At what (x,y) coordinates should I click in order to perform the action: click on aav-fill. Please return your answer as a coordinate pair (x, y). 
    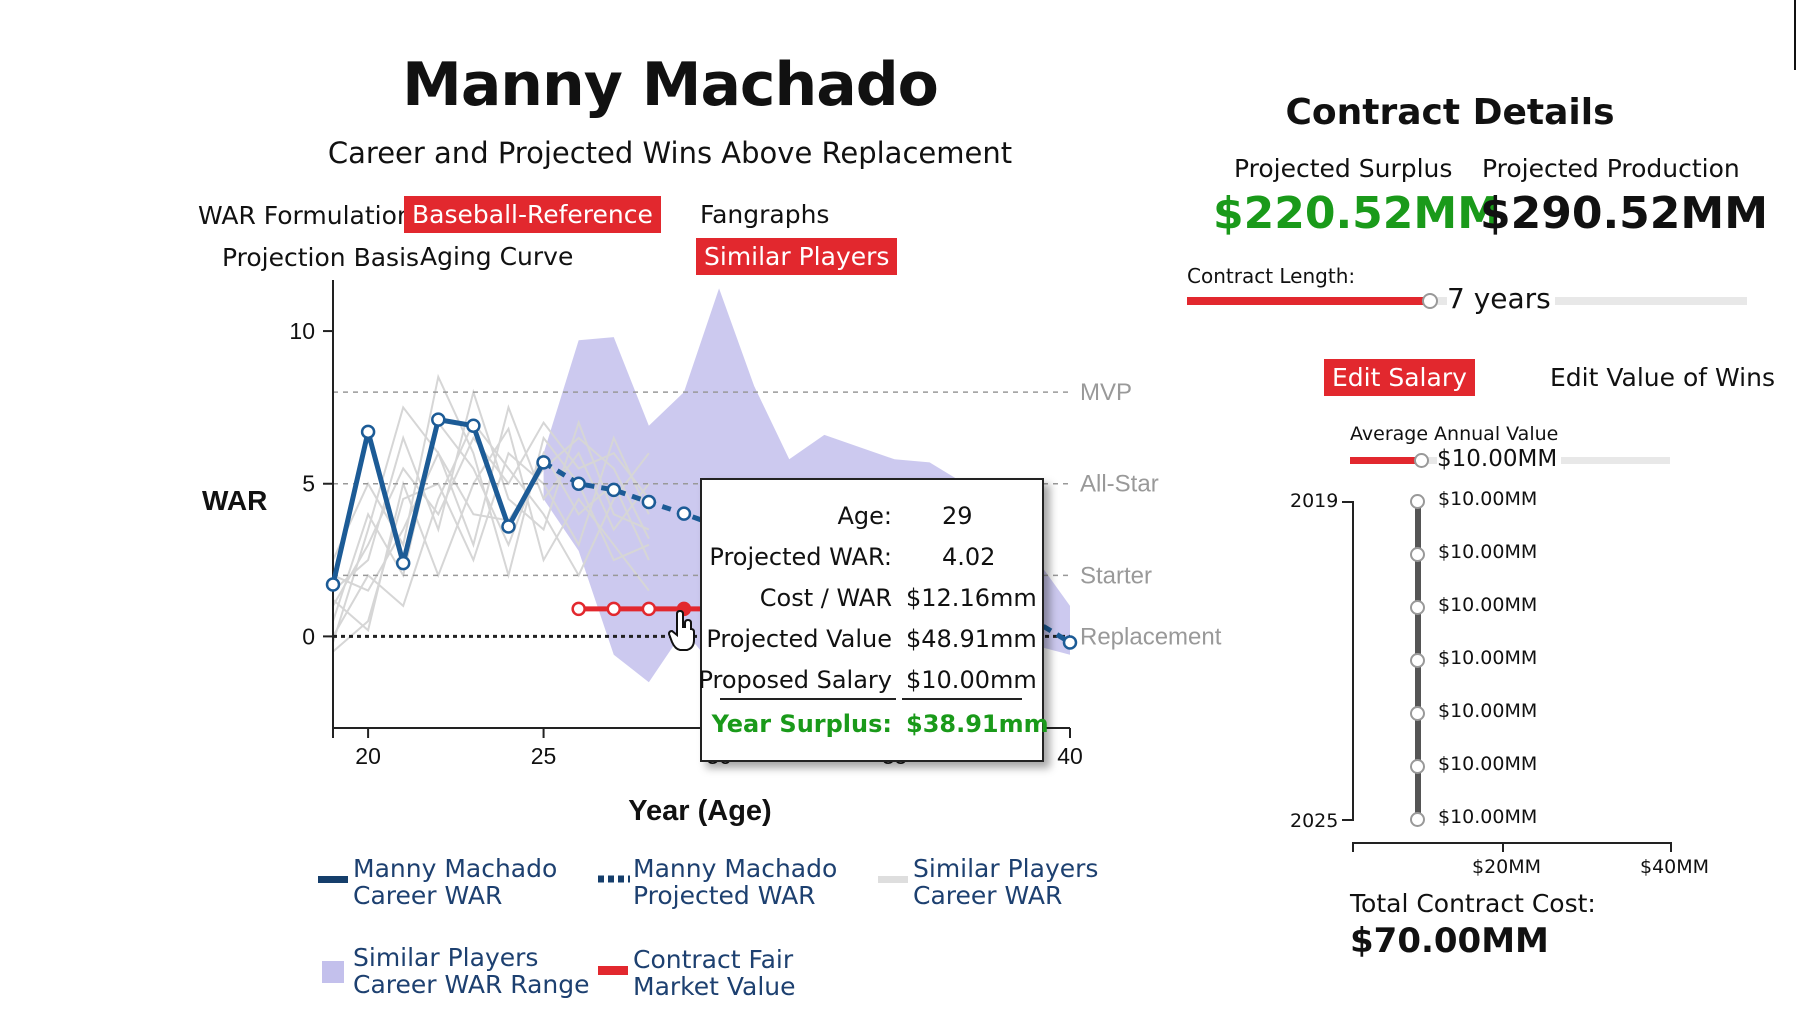
    Looking at the image, I should click on (1385, 460).